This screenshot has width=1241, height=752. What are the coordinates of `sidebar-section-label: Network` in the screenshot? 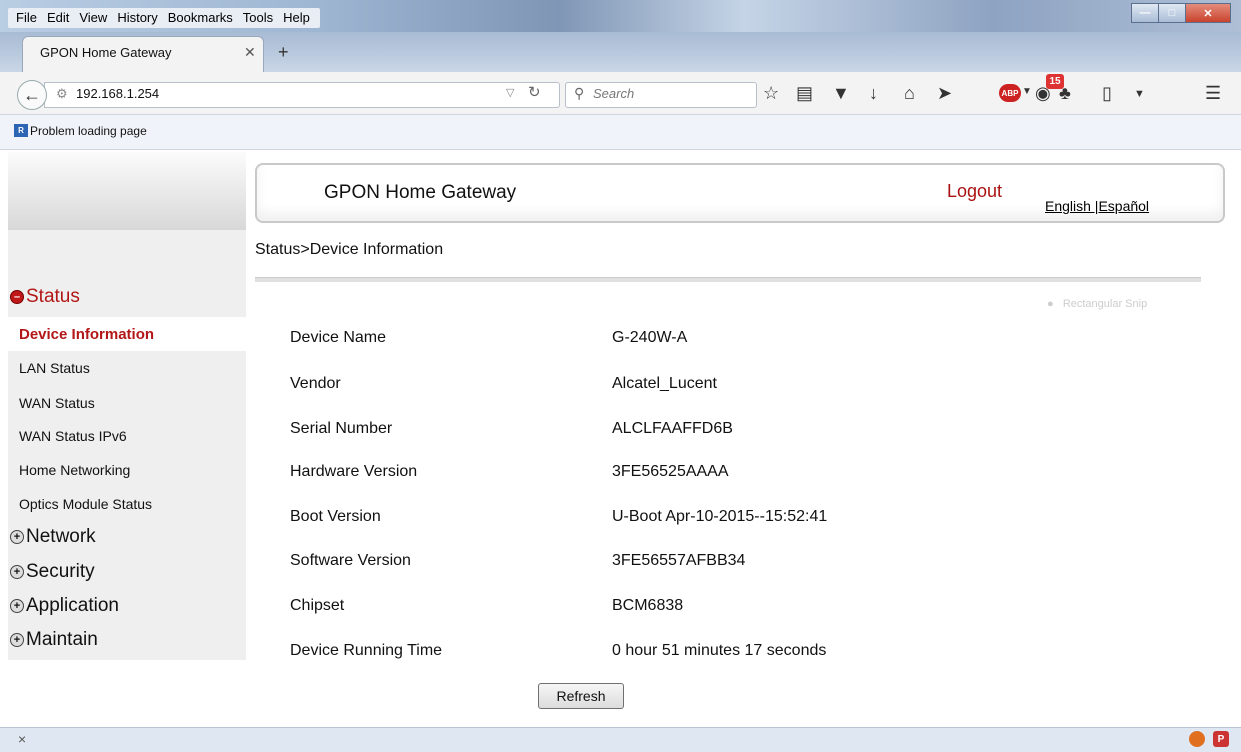 It's located at (61, 536).